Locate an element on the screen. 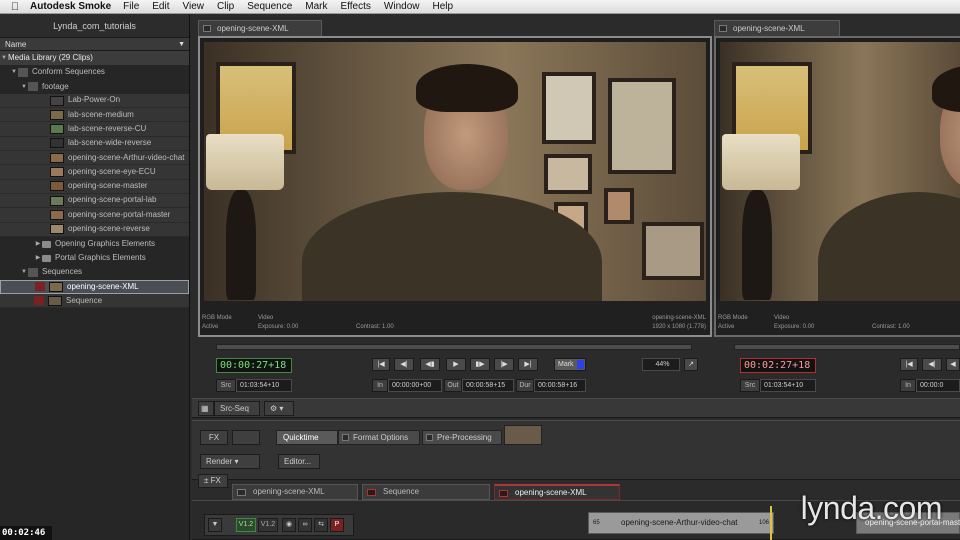  tab-quicktime: Quicktime is located at coordinates (307, 437).